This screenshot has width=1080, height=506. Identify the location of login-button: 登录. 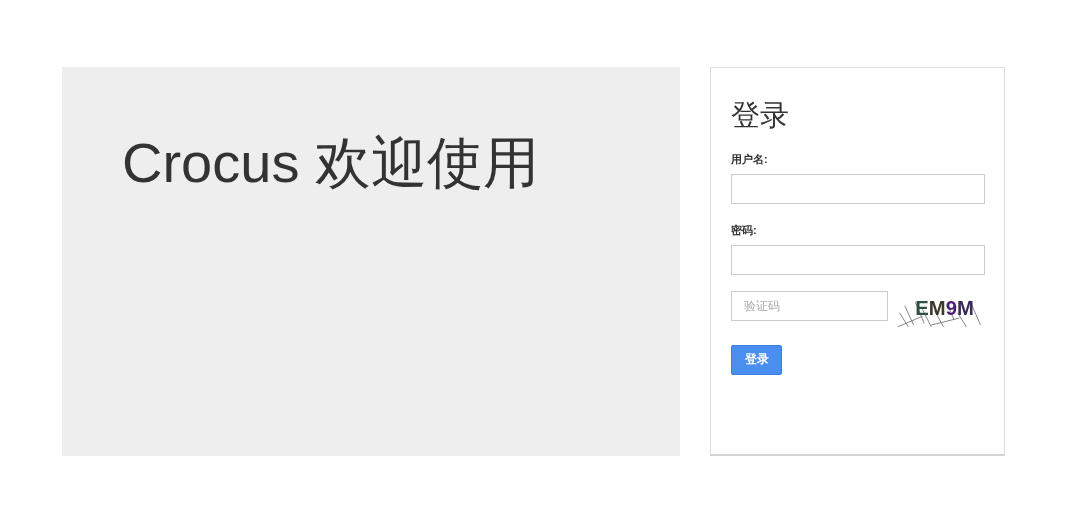
(756, 359).